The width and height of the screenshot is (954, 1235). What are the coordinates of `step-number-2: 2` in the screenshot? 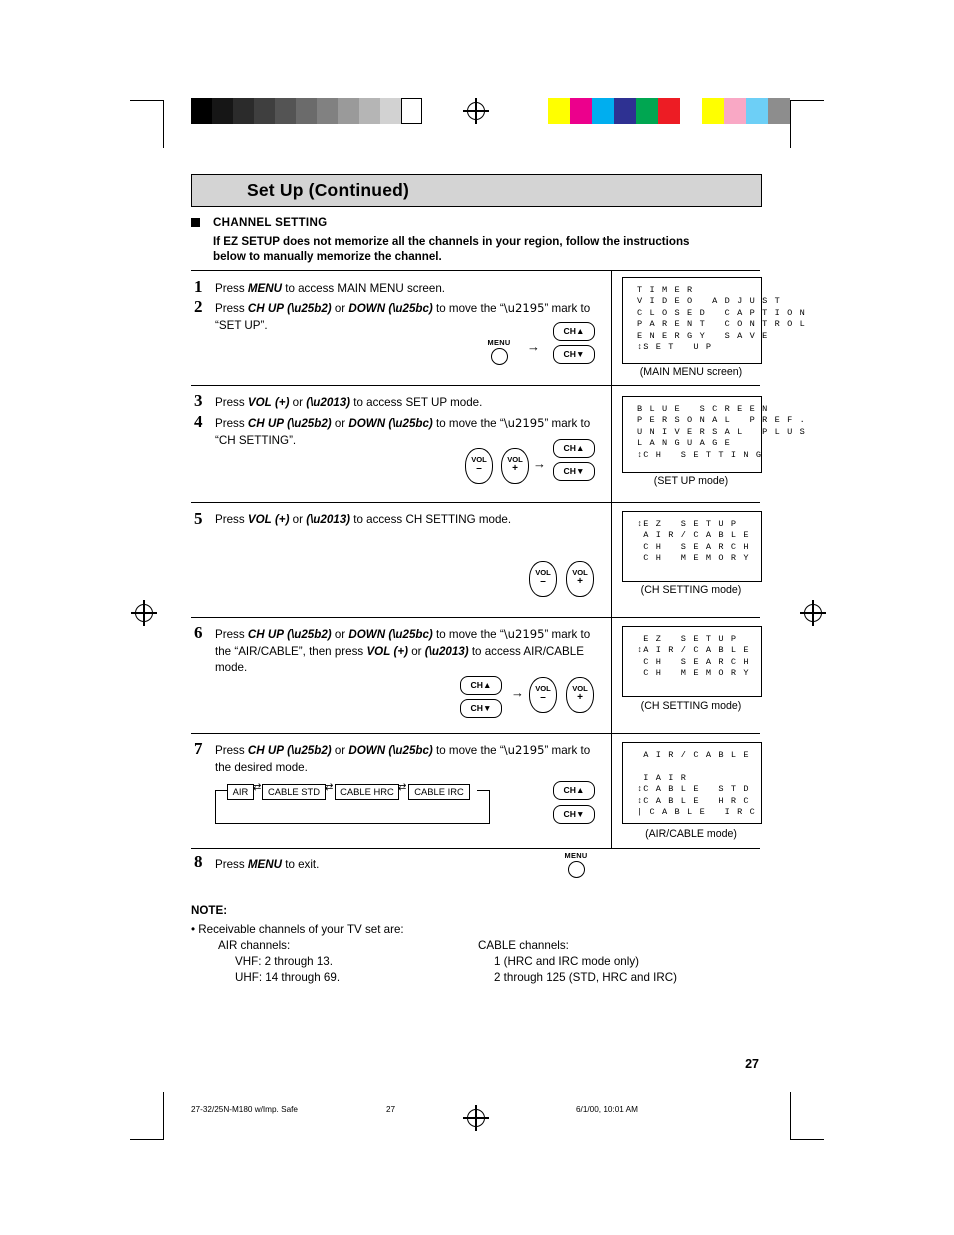 It's located at (198, 306).